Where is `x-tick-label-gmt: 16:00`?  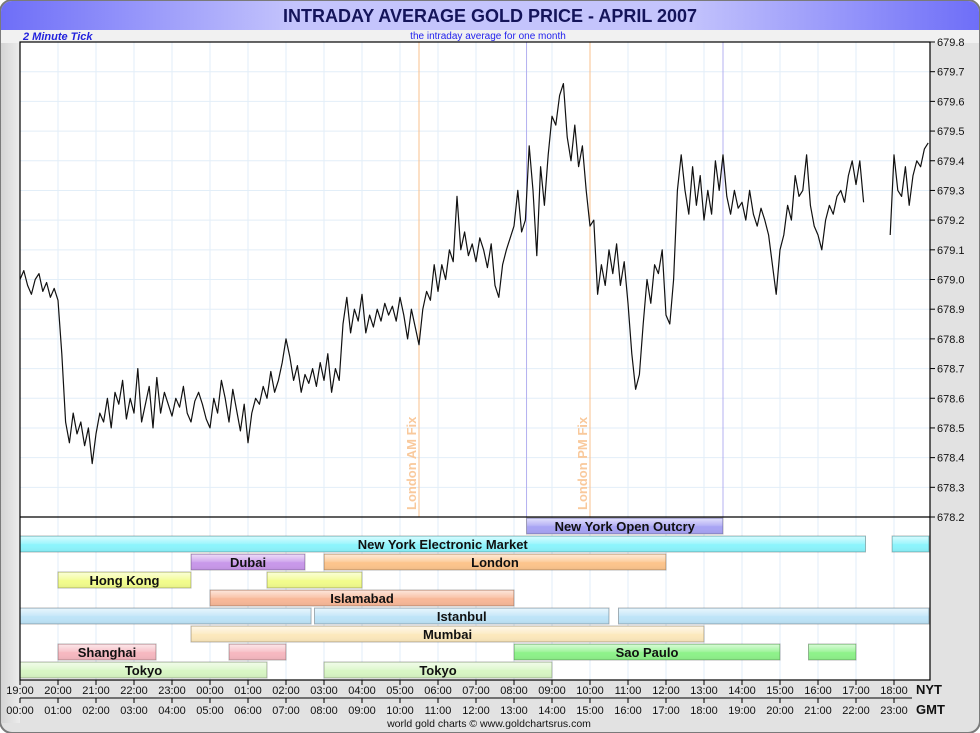
x-tick-label-gmt: 16:00 is located at coordinates (628, 711).